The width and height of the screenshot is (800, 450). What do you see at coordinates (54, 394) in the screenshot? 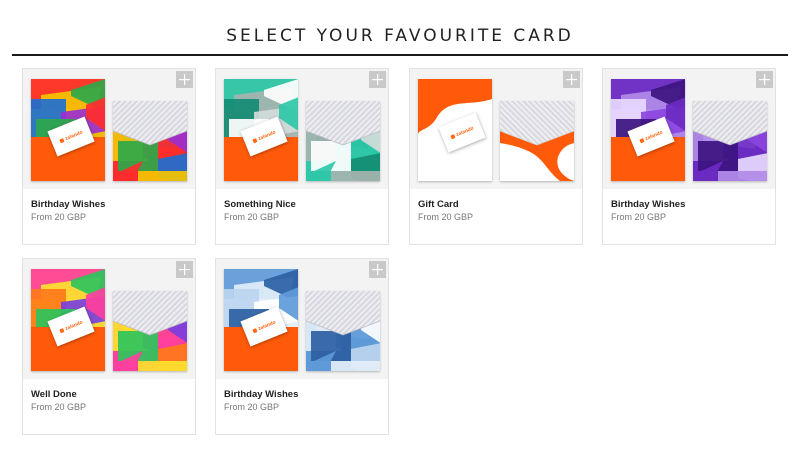
I see `card-name: Well Done` at bounding box center [54, 394].